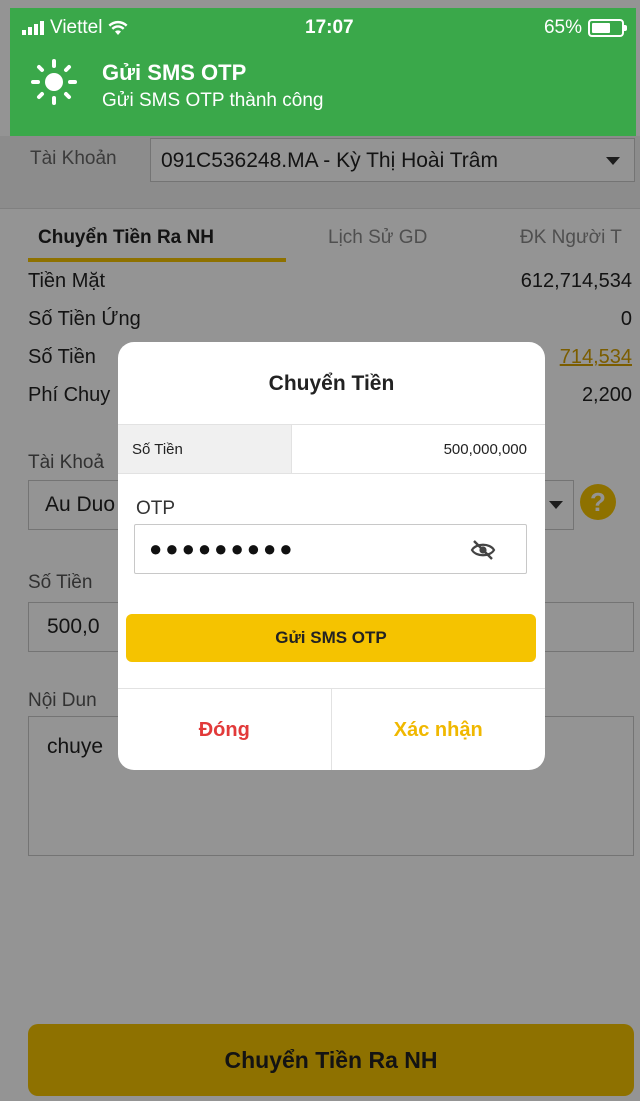 The width and height of the screenshot is (640, 1101). I want to click on status-bar: Viettel 17:07 65%, so click(323, 28).